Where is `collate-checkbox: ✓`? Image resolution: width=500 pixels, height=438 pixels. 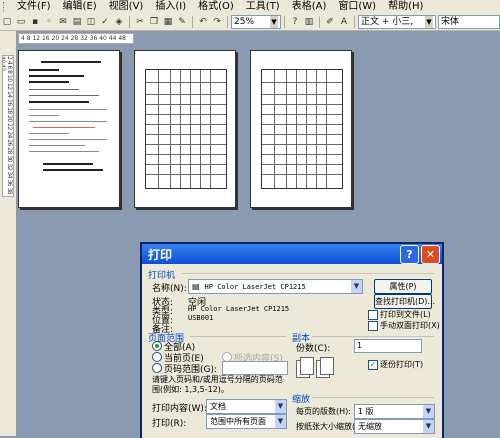
collate-checkbox: ✓ is located at coordinates (373, 365).